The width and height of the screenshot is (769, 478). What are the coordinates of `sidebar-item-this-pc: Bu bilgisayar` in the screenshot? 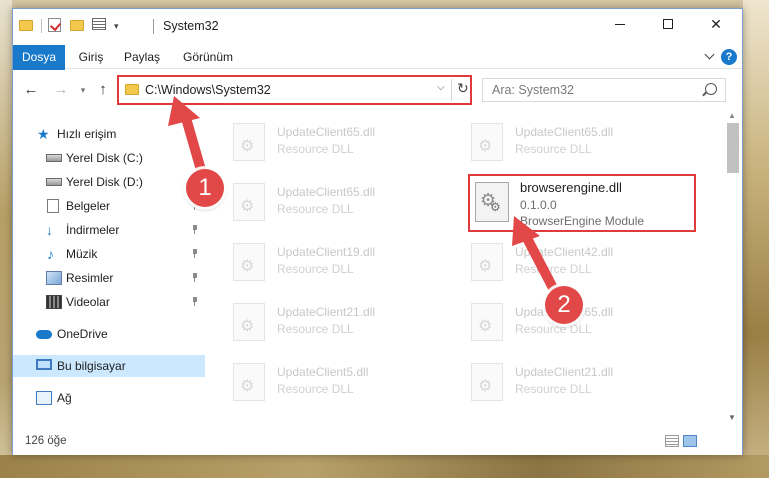 It's located at (109, 366).